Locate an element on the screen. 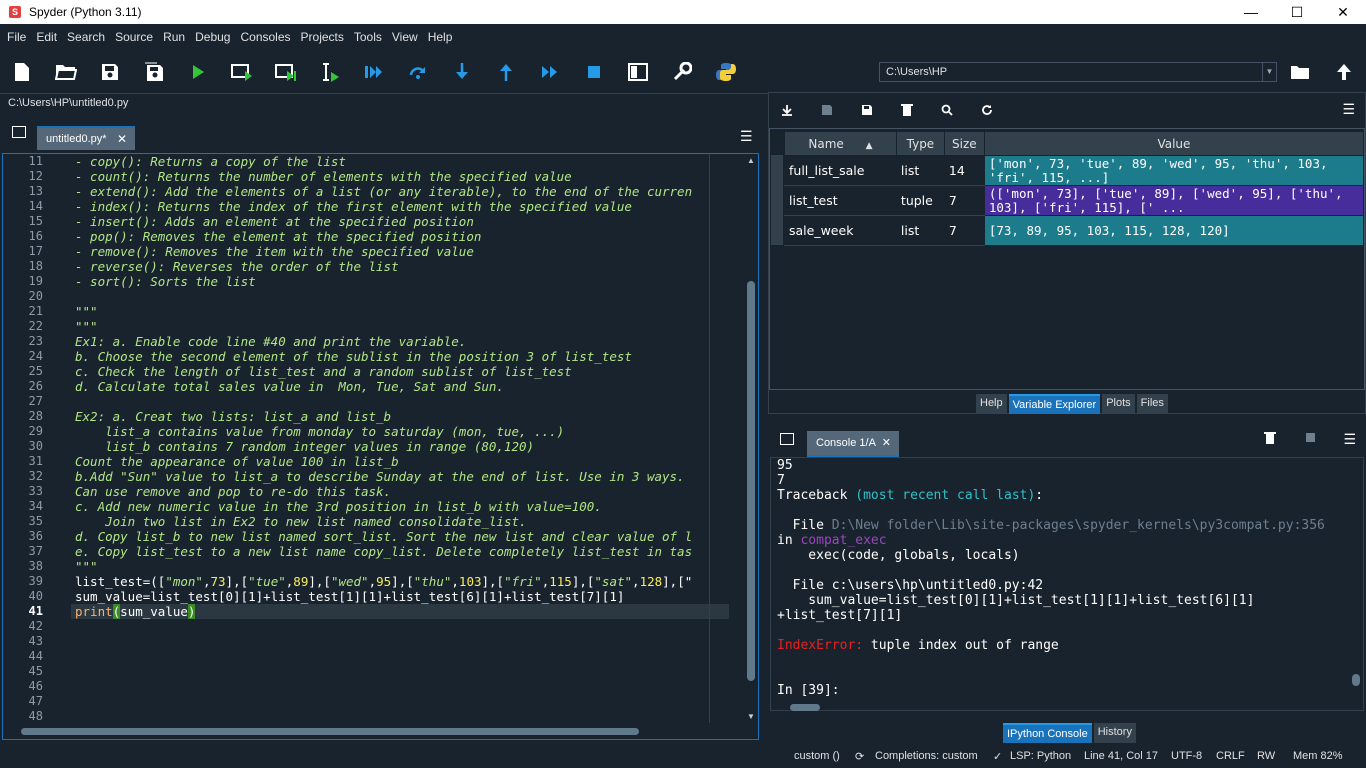  close-window-button: ✕ is located at coordinates (1343, 12).